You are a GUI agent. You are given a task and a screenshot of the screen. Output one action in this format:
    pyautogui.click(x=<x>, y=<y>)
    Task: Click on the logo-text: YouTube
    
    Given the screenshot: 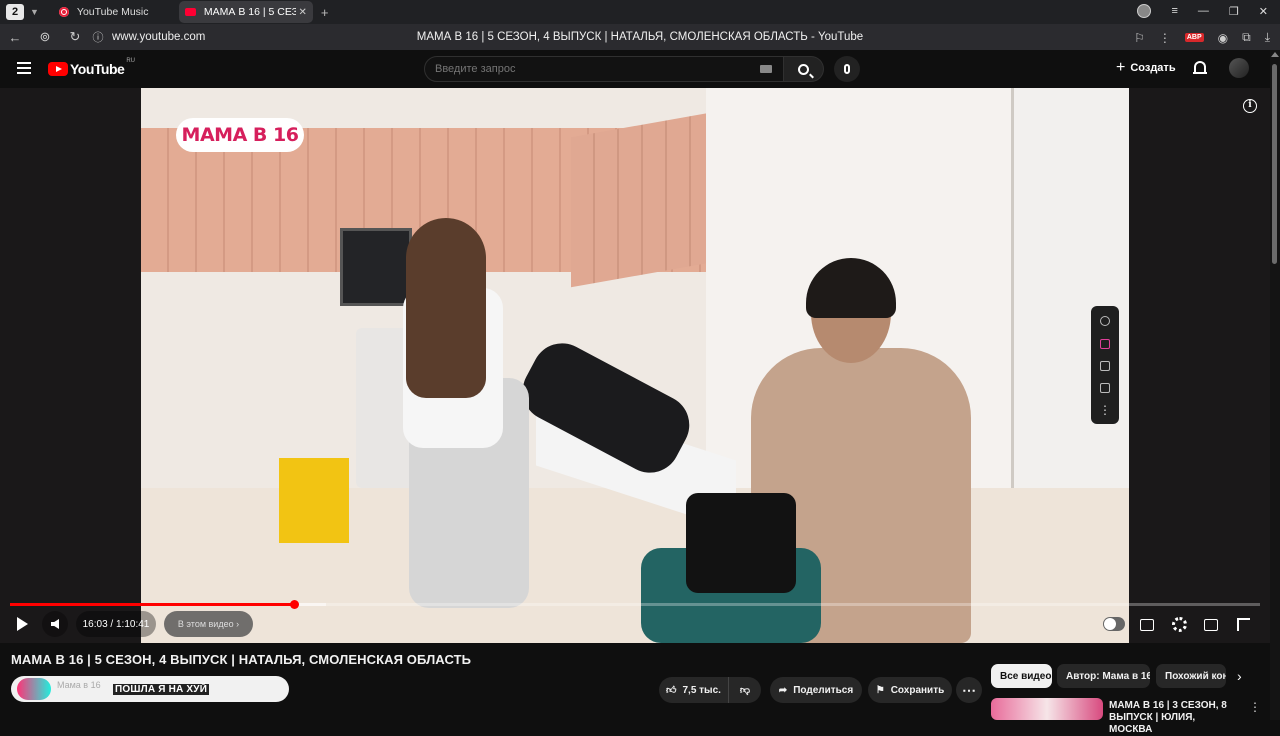 What is the action you would take?
    pyautogui.click(x=97, y=69)
    